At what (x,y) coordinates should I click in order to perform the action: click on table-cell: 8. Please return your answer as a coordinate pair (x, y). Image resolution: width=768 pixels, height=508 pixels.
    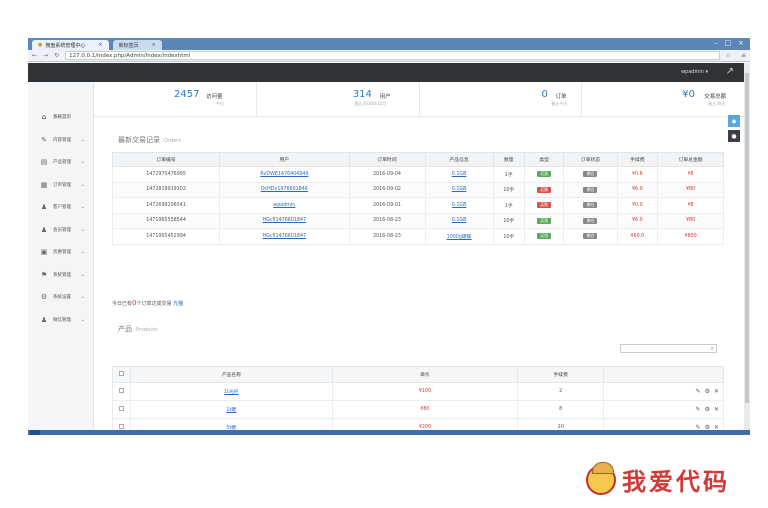
    Looking at the image, I should click on (561, 409).